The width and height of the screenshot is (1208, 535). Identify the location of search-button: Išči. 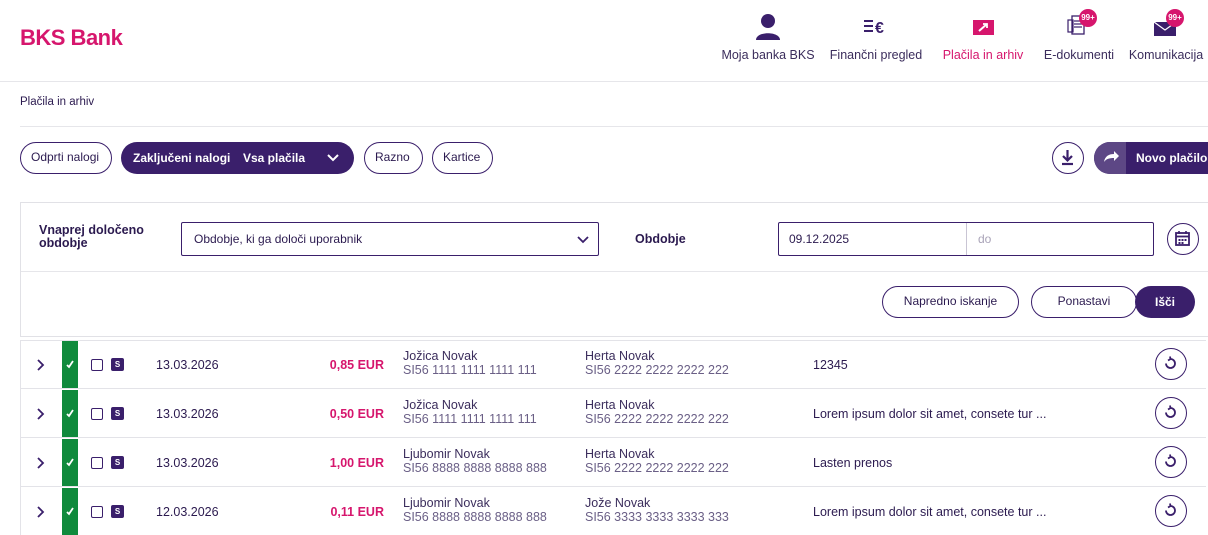
(1165, 302).